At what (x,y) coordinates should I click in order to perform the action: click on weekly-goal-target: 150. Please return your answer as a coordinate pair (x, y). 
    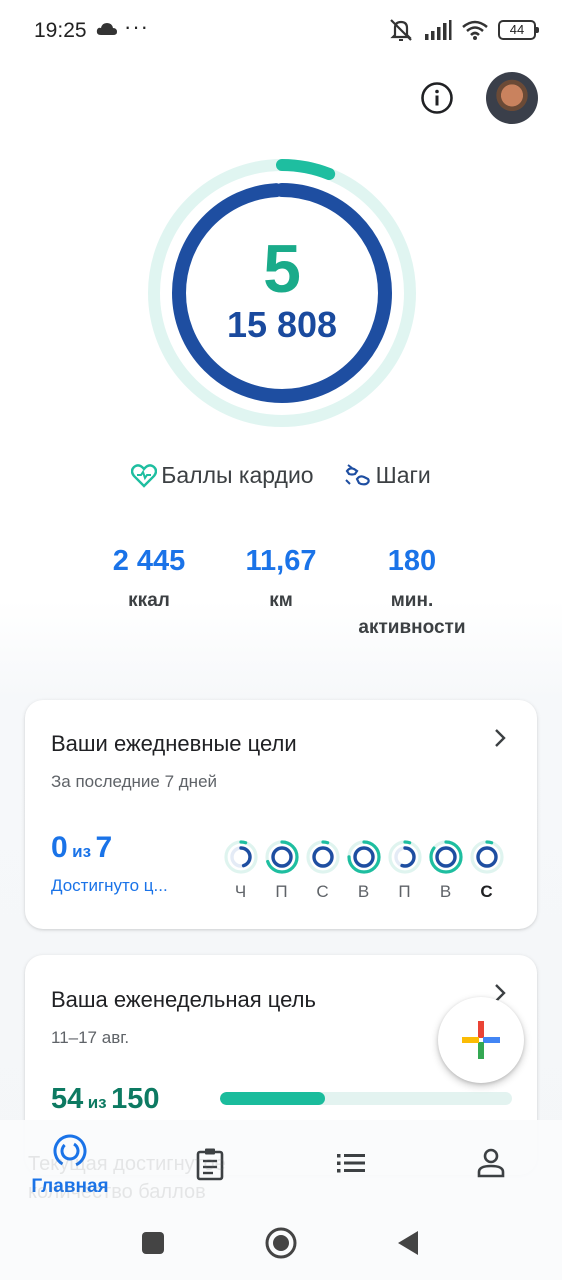
    Looking at the image, I should click on (135, 1099).